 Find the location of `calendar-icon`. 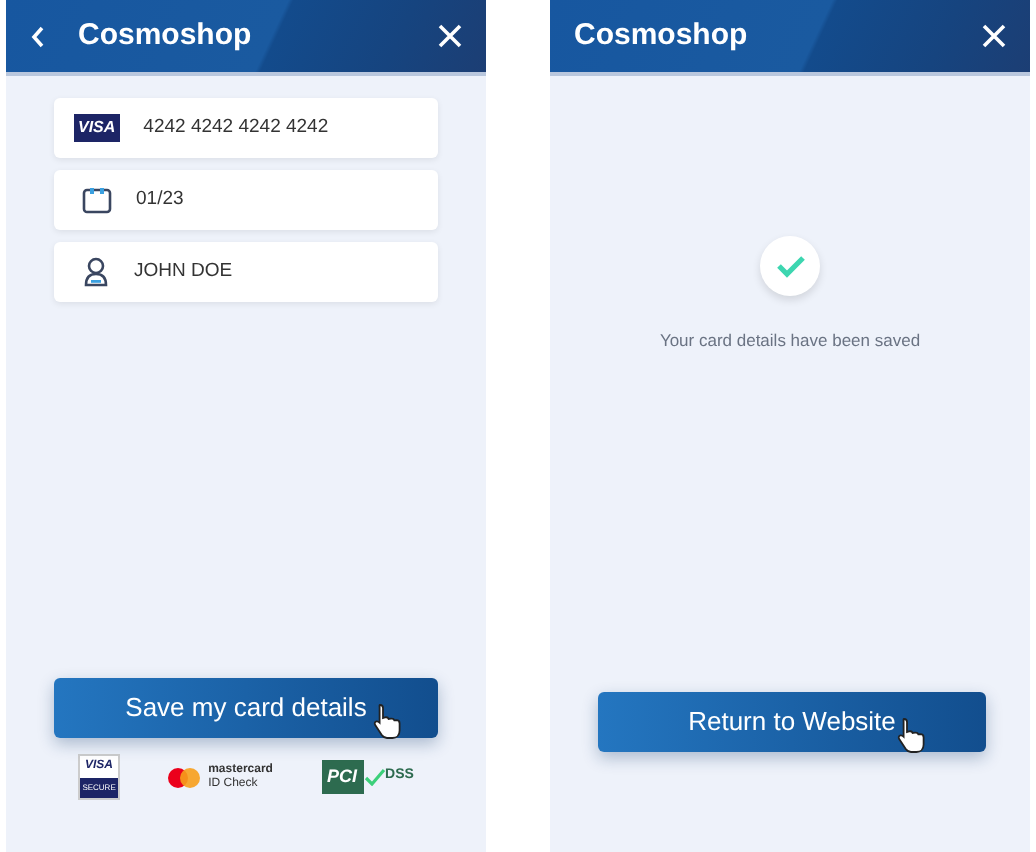

calendar-icon is located at coordinates (97, 200).